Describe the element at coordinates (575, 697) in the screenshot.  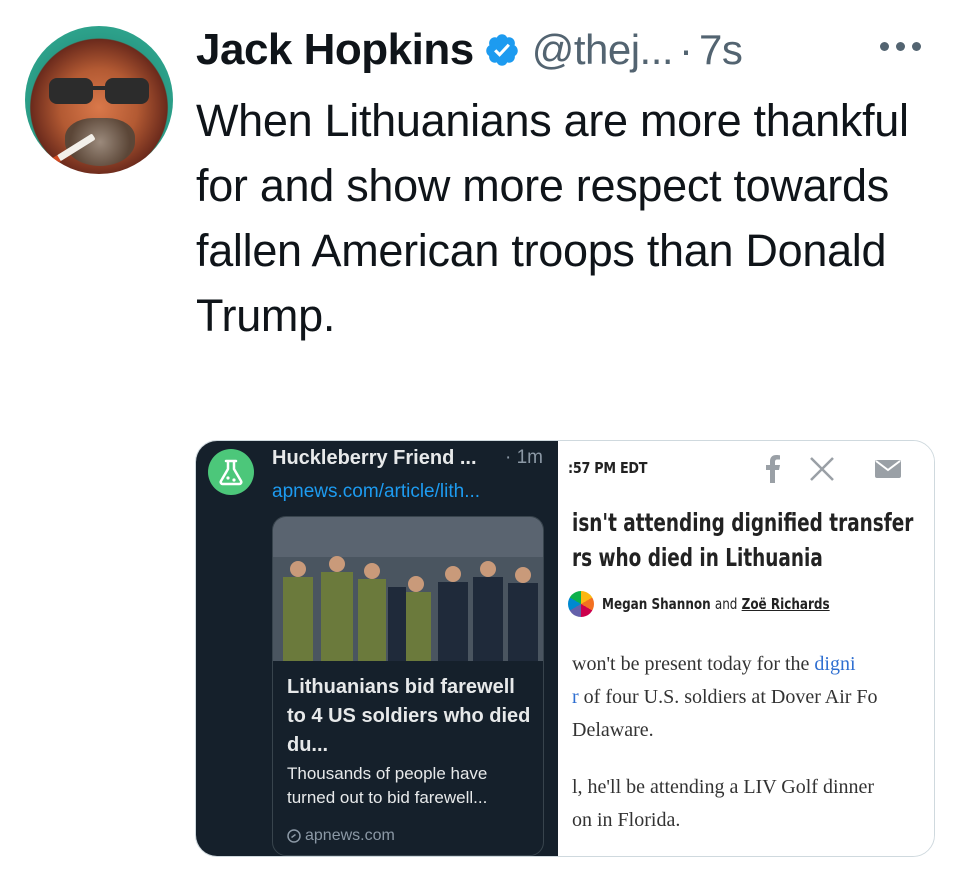
I see `article-link: r` at that location.